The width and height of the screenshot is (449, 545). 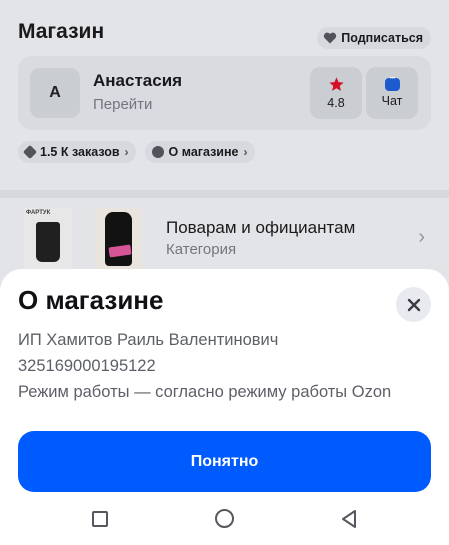 I want to click on system-nav-bar, so click(x=224, y=521).